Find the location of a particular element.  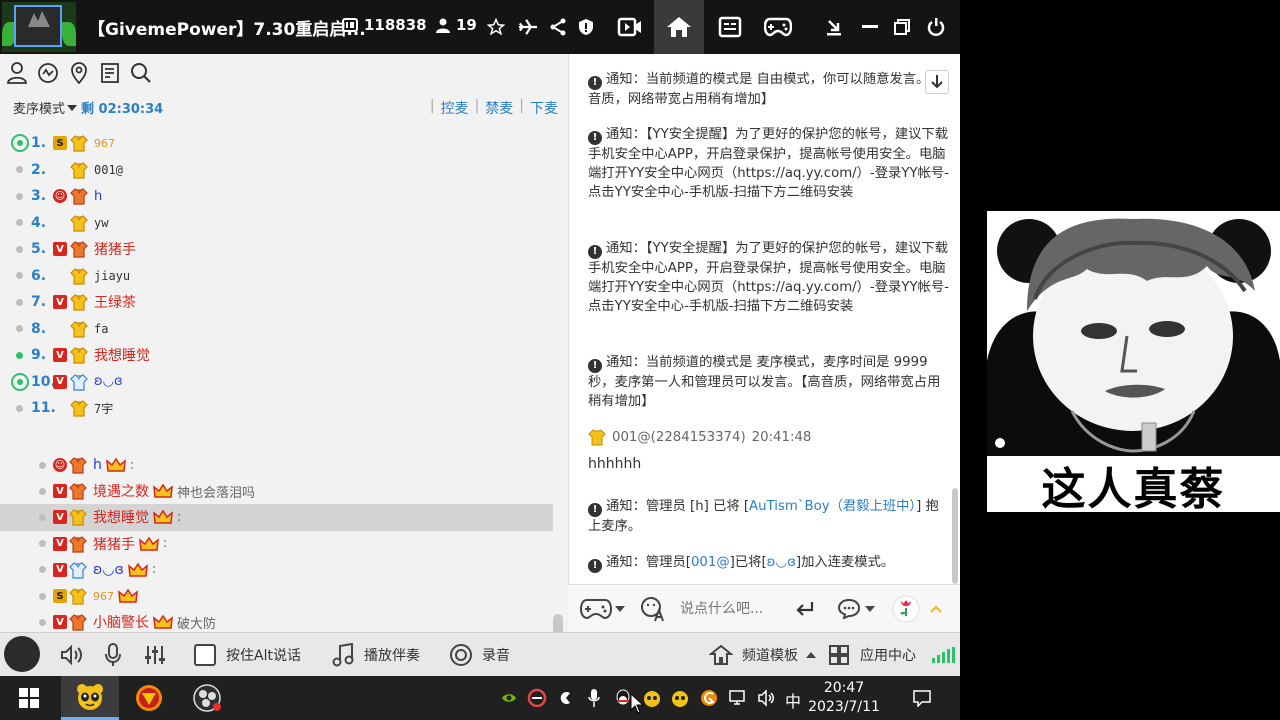

video-icon is located at coordinates (630, 27).